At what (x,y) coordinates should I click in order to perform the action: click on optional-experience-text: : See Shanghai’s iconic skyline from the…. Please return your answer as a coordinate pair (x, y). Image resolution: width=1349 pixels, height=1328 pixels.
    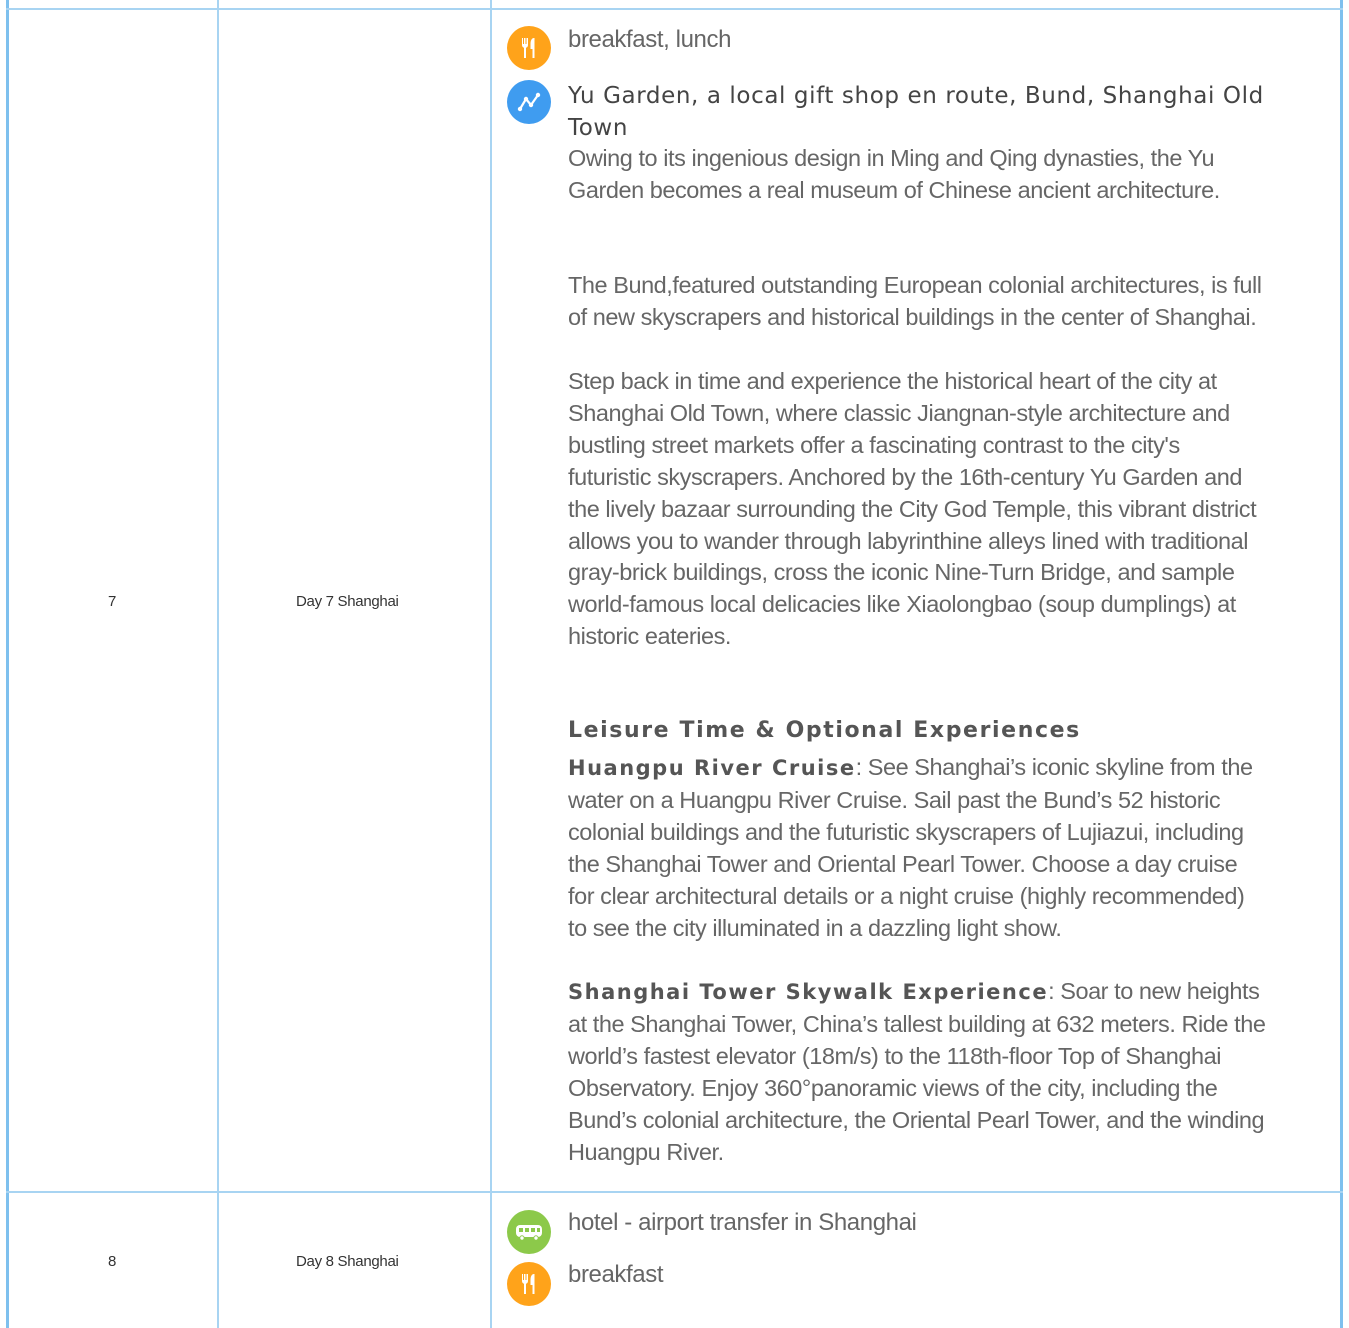
    Looking at the image, I should click on (910, 847).